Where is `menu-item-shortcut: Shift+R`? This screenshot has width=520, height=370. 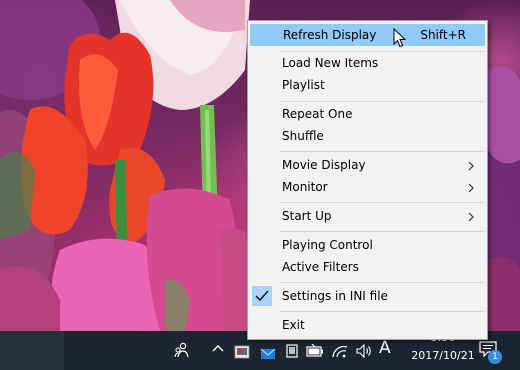 menu-item-shortcut: Shift+R is located at coordinates (443, 35).